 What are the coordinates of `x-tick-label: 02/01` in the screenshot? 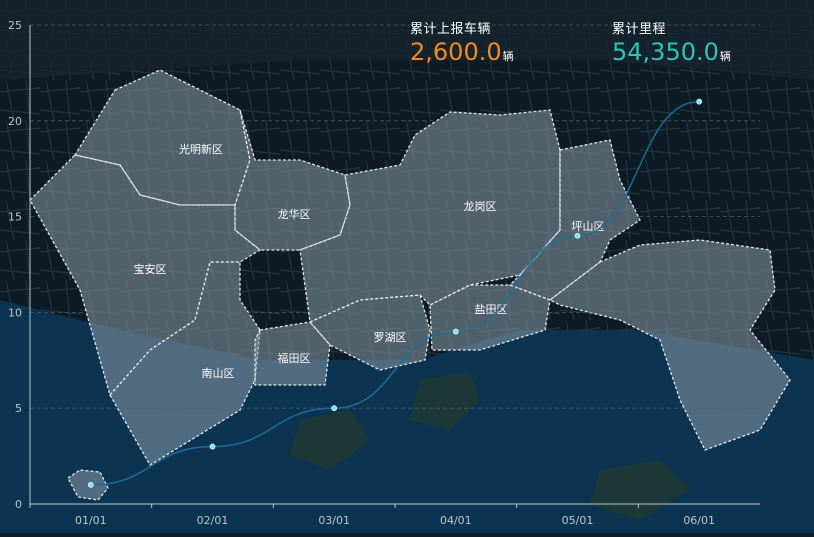 It's located at (213, 520).